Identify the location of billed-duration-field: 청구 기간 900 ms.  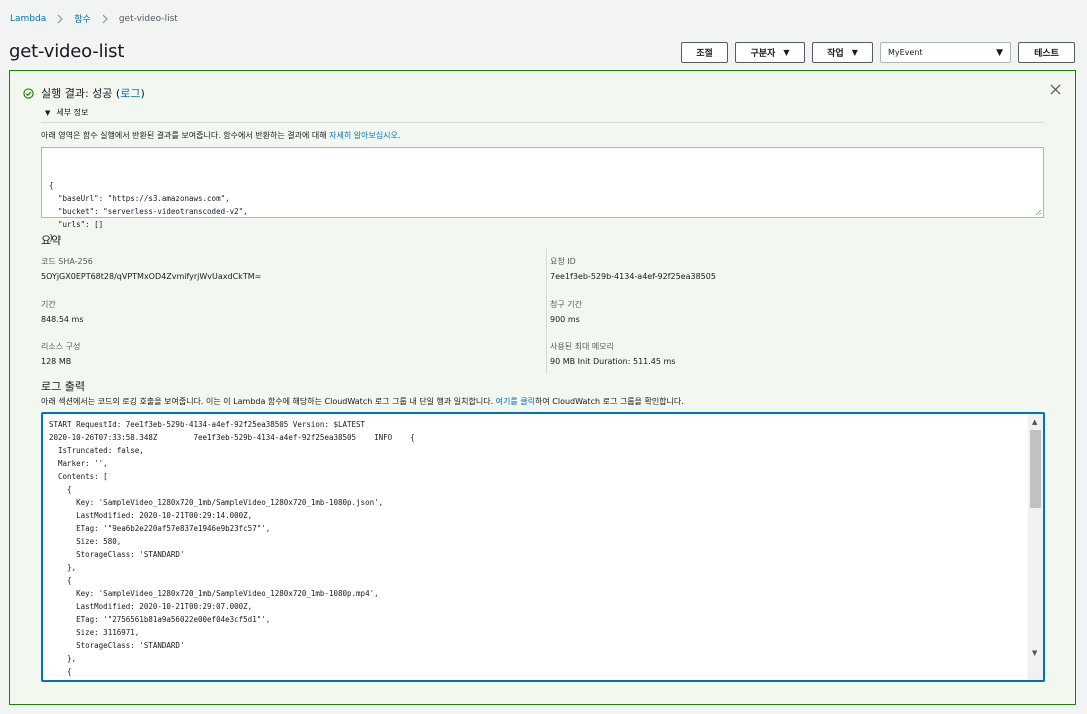
(566, 311).